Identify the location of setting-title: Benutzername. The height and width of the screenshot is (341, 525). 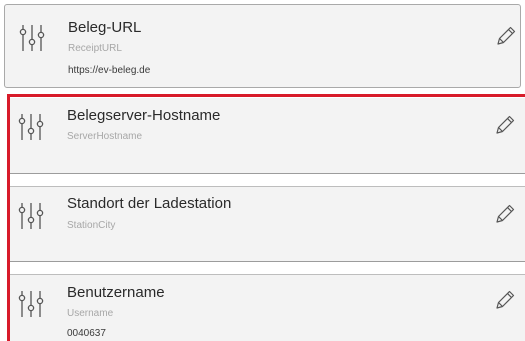
(116, 292).